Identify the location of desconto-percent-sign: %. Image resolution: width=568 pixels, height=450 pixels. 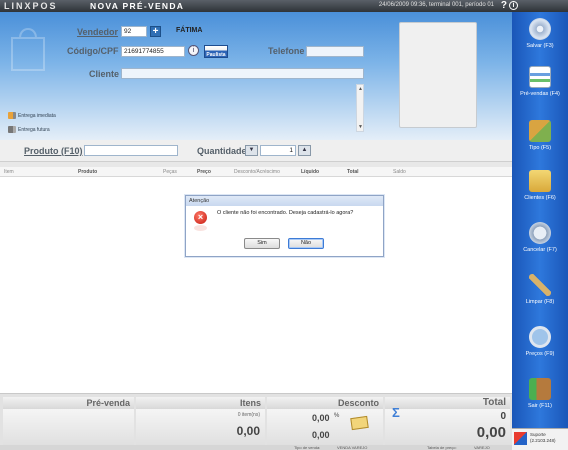
(337, 416).